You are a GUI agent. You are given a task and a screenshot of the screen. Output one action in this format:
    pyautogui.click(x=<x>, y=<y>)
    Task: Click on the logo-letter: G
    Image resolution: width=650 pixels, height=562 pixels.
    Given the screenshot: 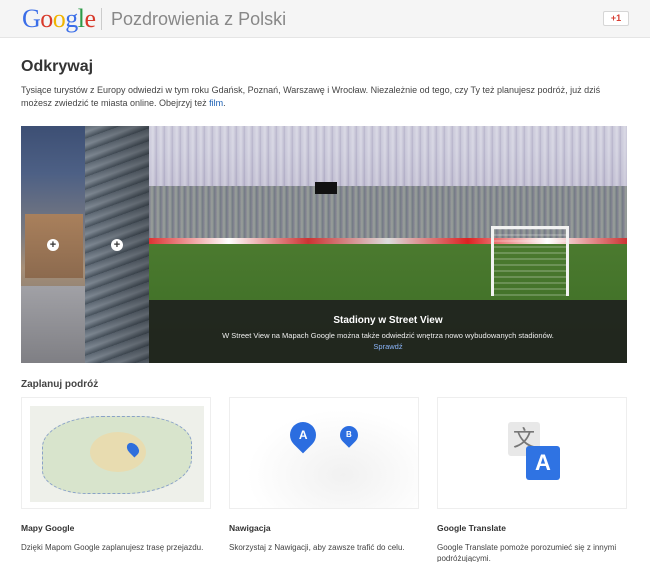 What is the action you would take?
    pyautogui.click(x=31, y=18)
    